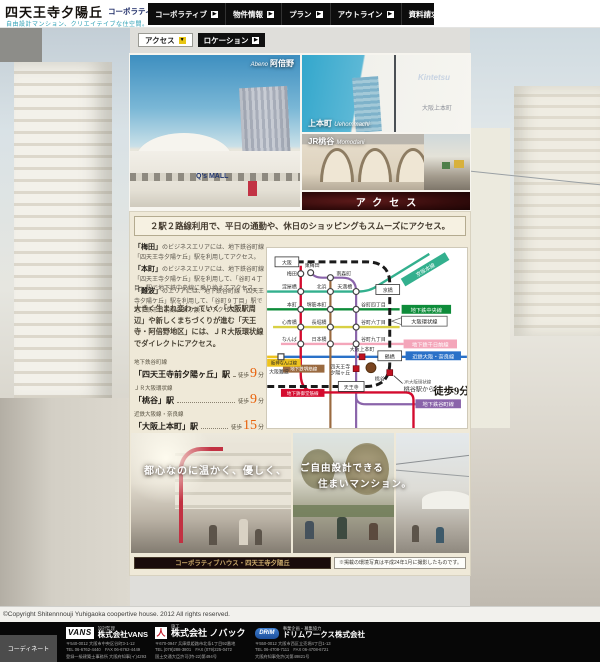  What do you see at coordinates (432, 459) in the screenshot?
I see `power-line` at bounding box center [432, 459].